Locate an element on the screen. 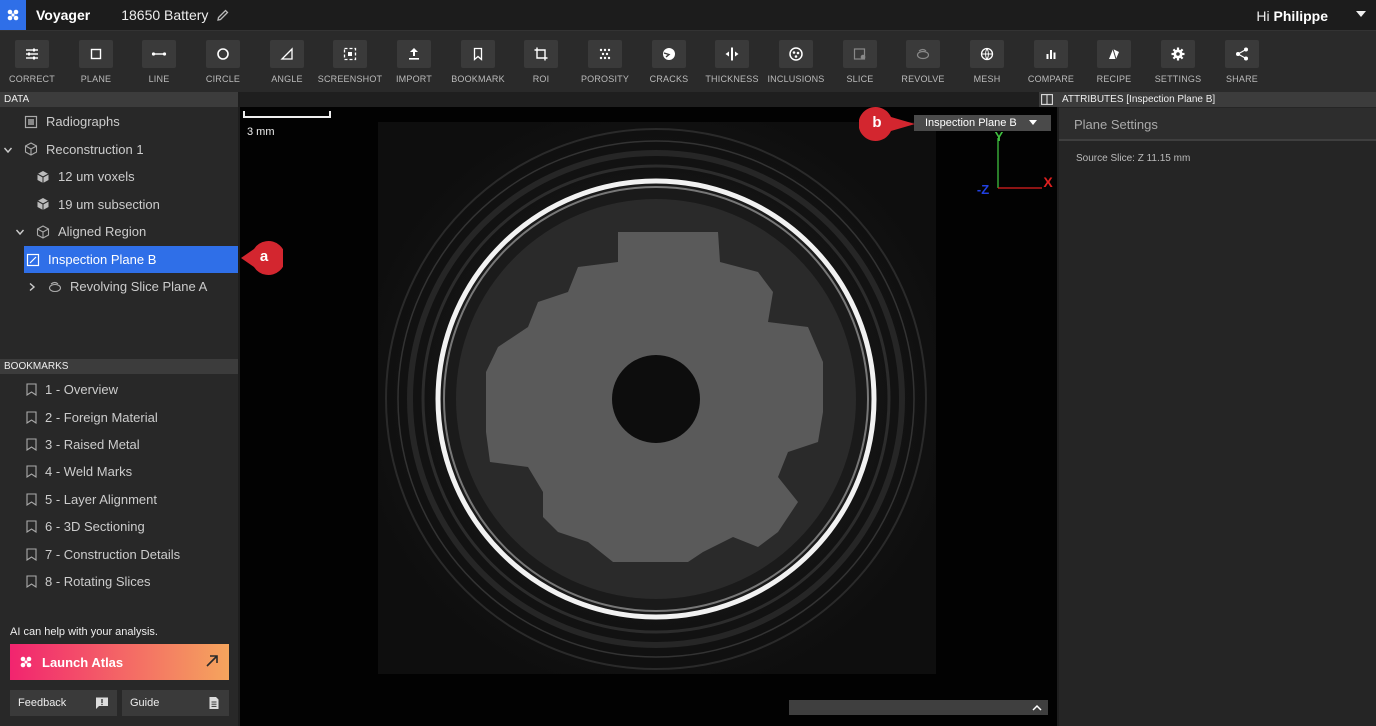 This screenshot has height=726, width=1376. bookmark-label: 5 - Layer Alignment is located at coordinates (101, 499).